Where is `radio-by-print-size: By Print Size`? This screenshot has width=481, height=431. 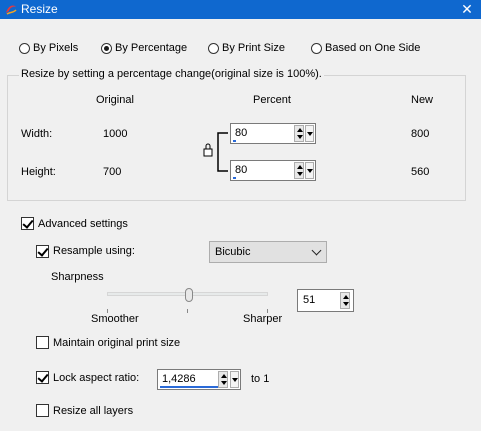
radio-by-print-size: By Print Size is located at coordinates (246, 48).